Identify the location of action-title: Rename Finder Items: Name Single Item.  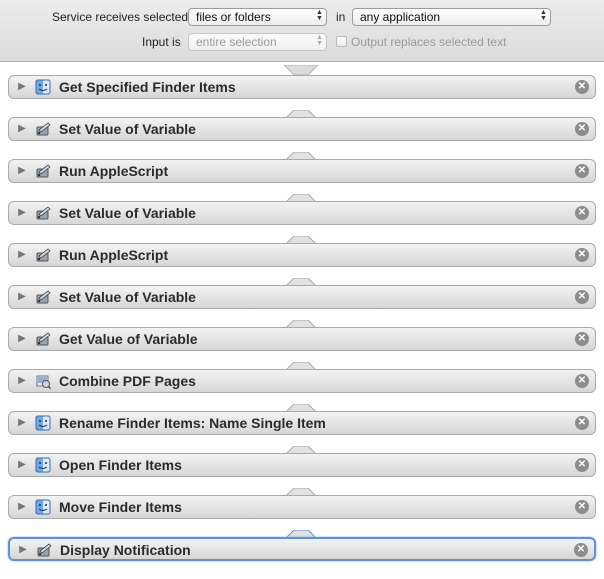
(192, 423).